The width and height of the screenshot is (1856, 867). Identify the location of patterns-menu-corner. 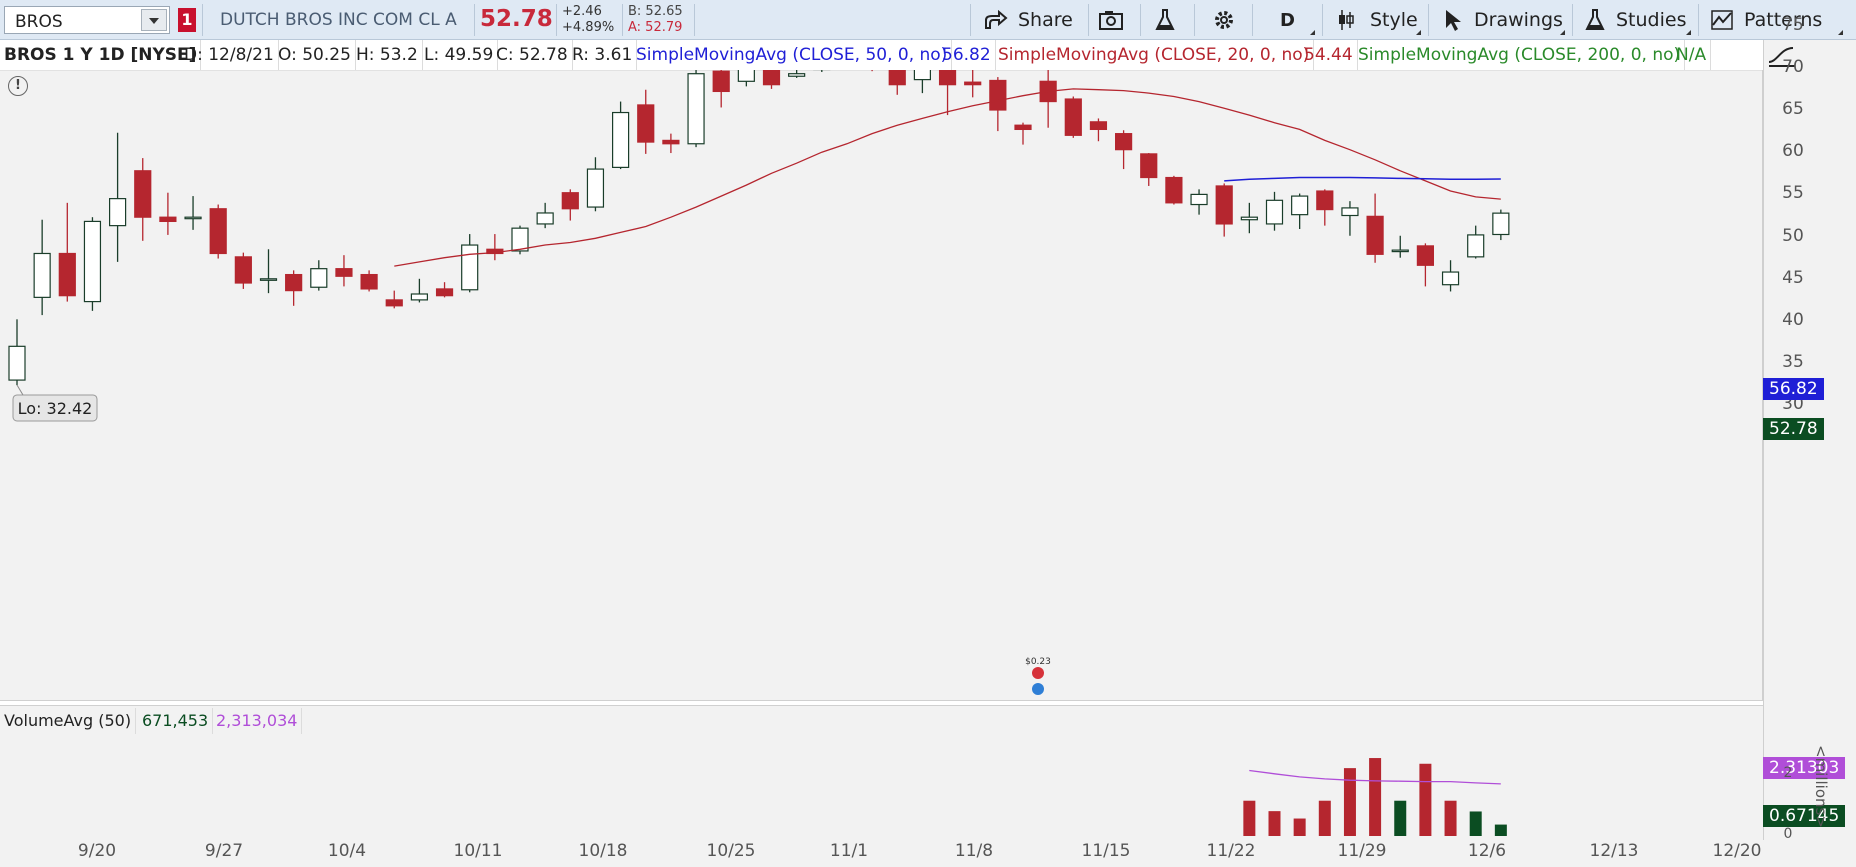
(1840, 32).